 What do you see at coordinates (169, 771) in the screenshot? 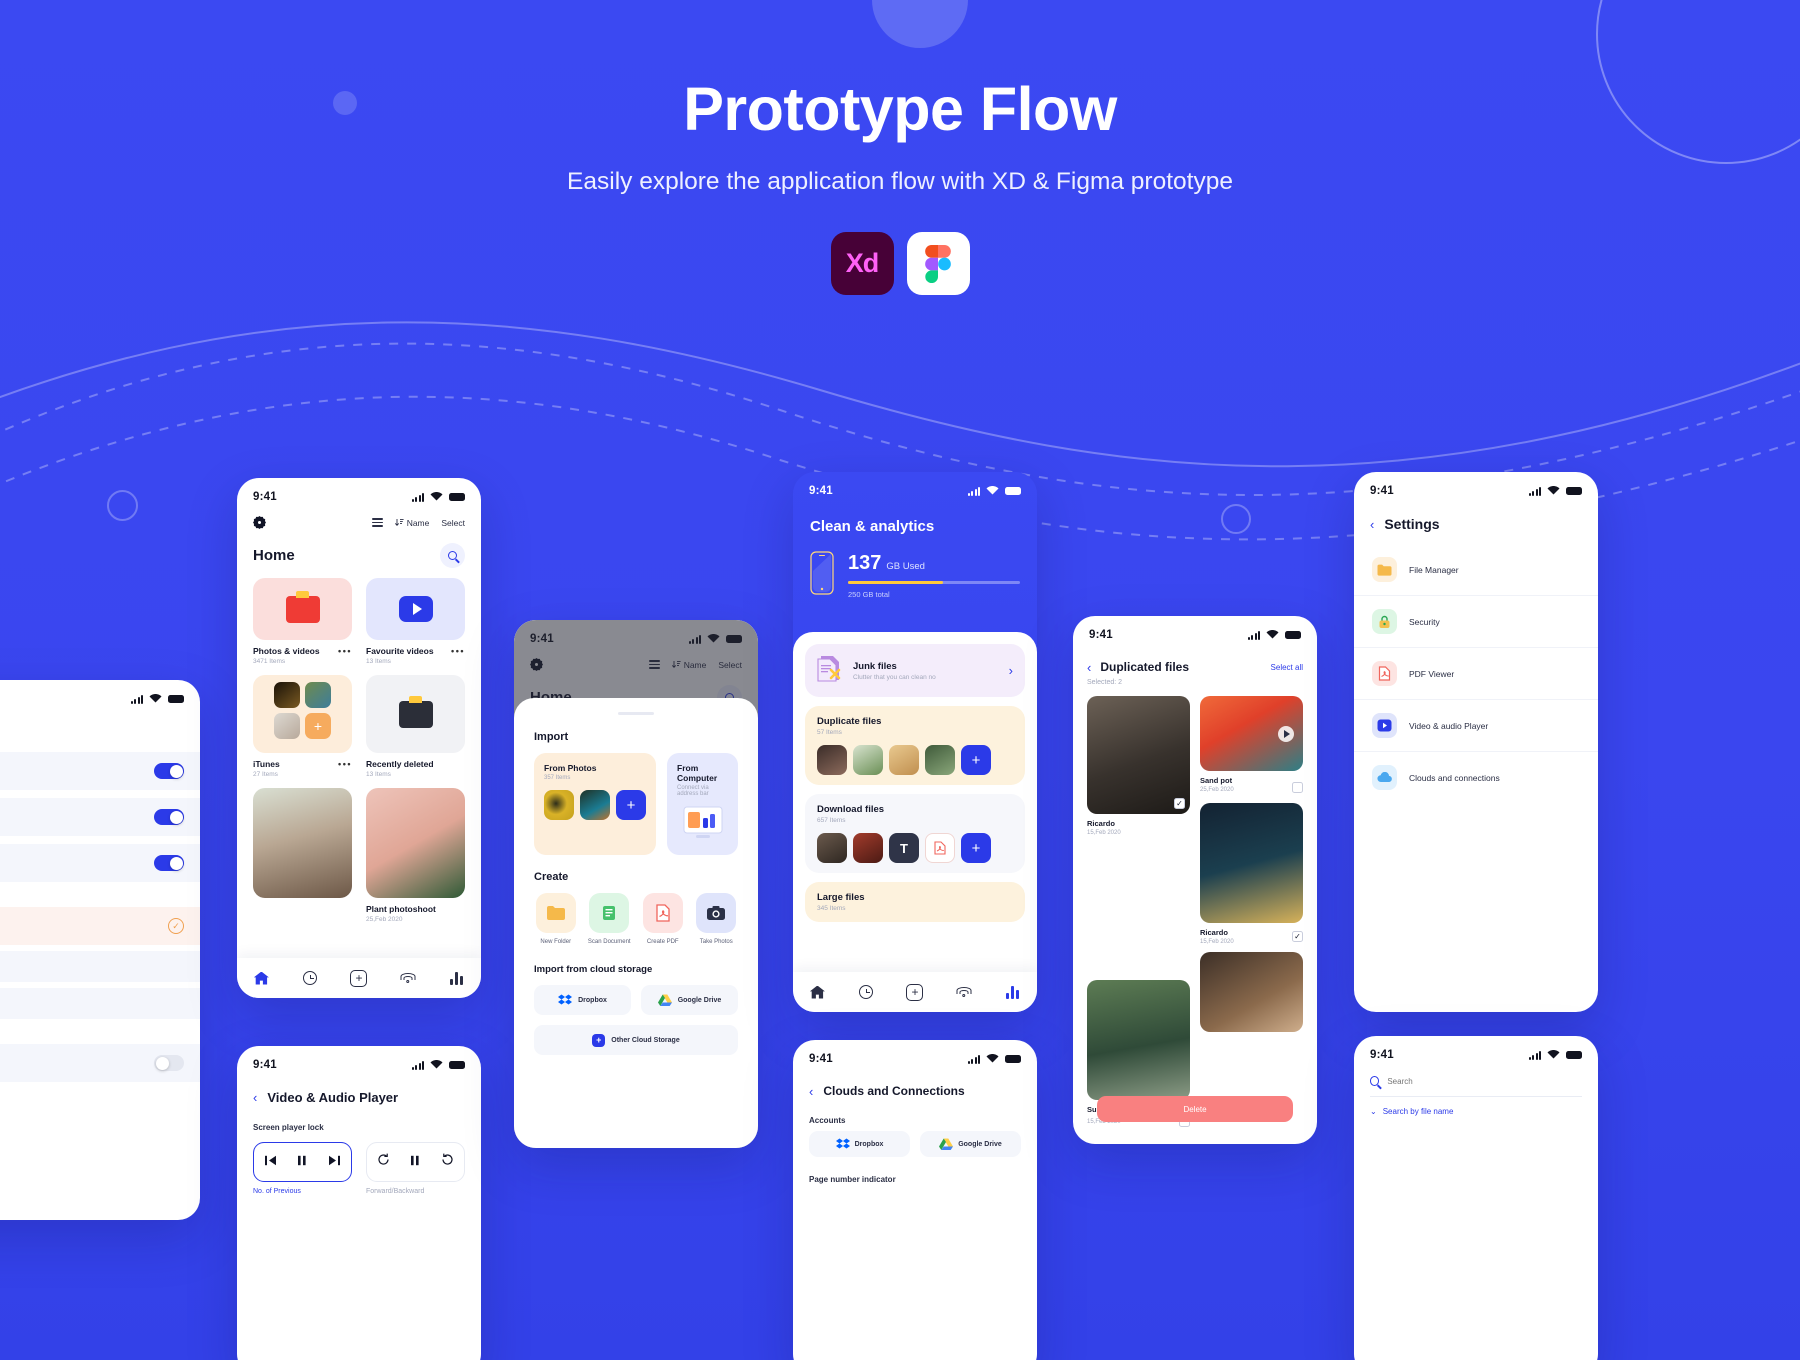
I see `toggle-highlight-form-field` at bounding box center [169, 771].